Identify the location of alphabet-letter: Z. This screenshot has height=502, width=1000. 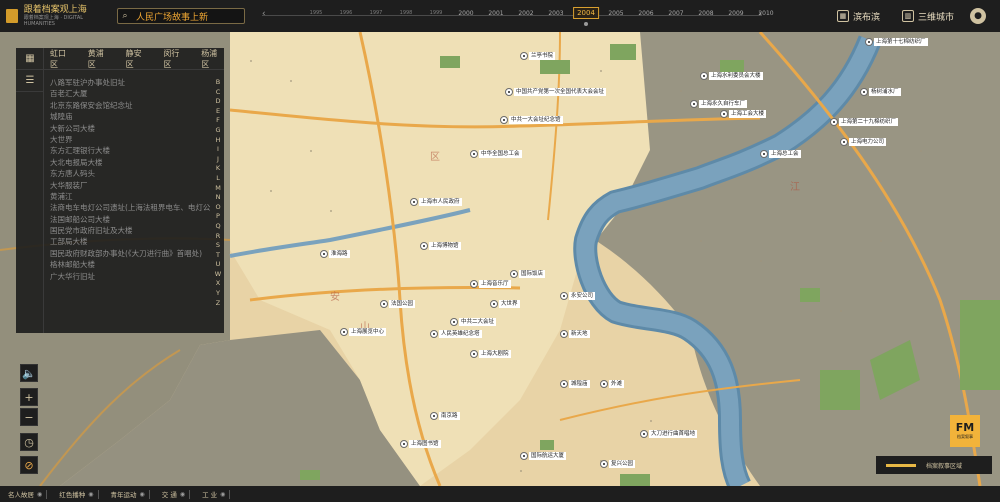
(218, 304).